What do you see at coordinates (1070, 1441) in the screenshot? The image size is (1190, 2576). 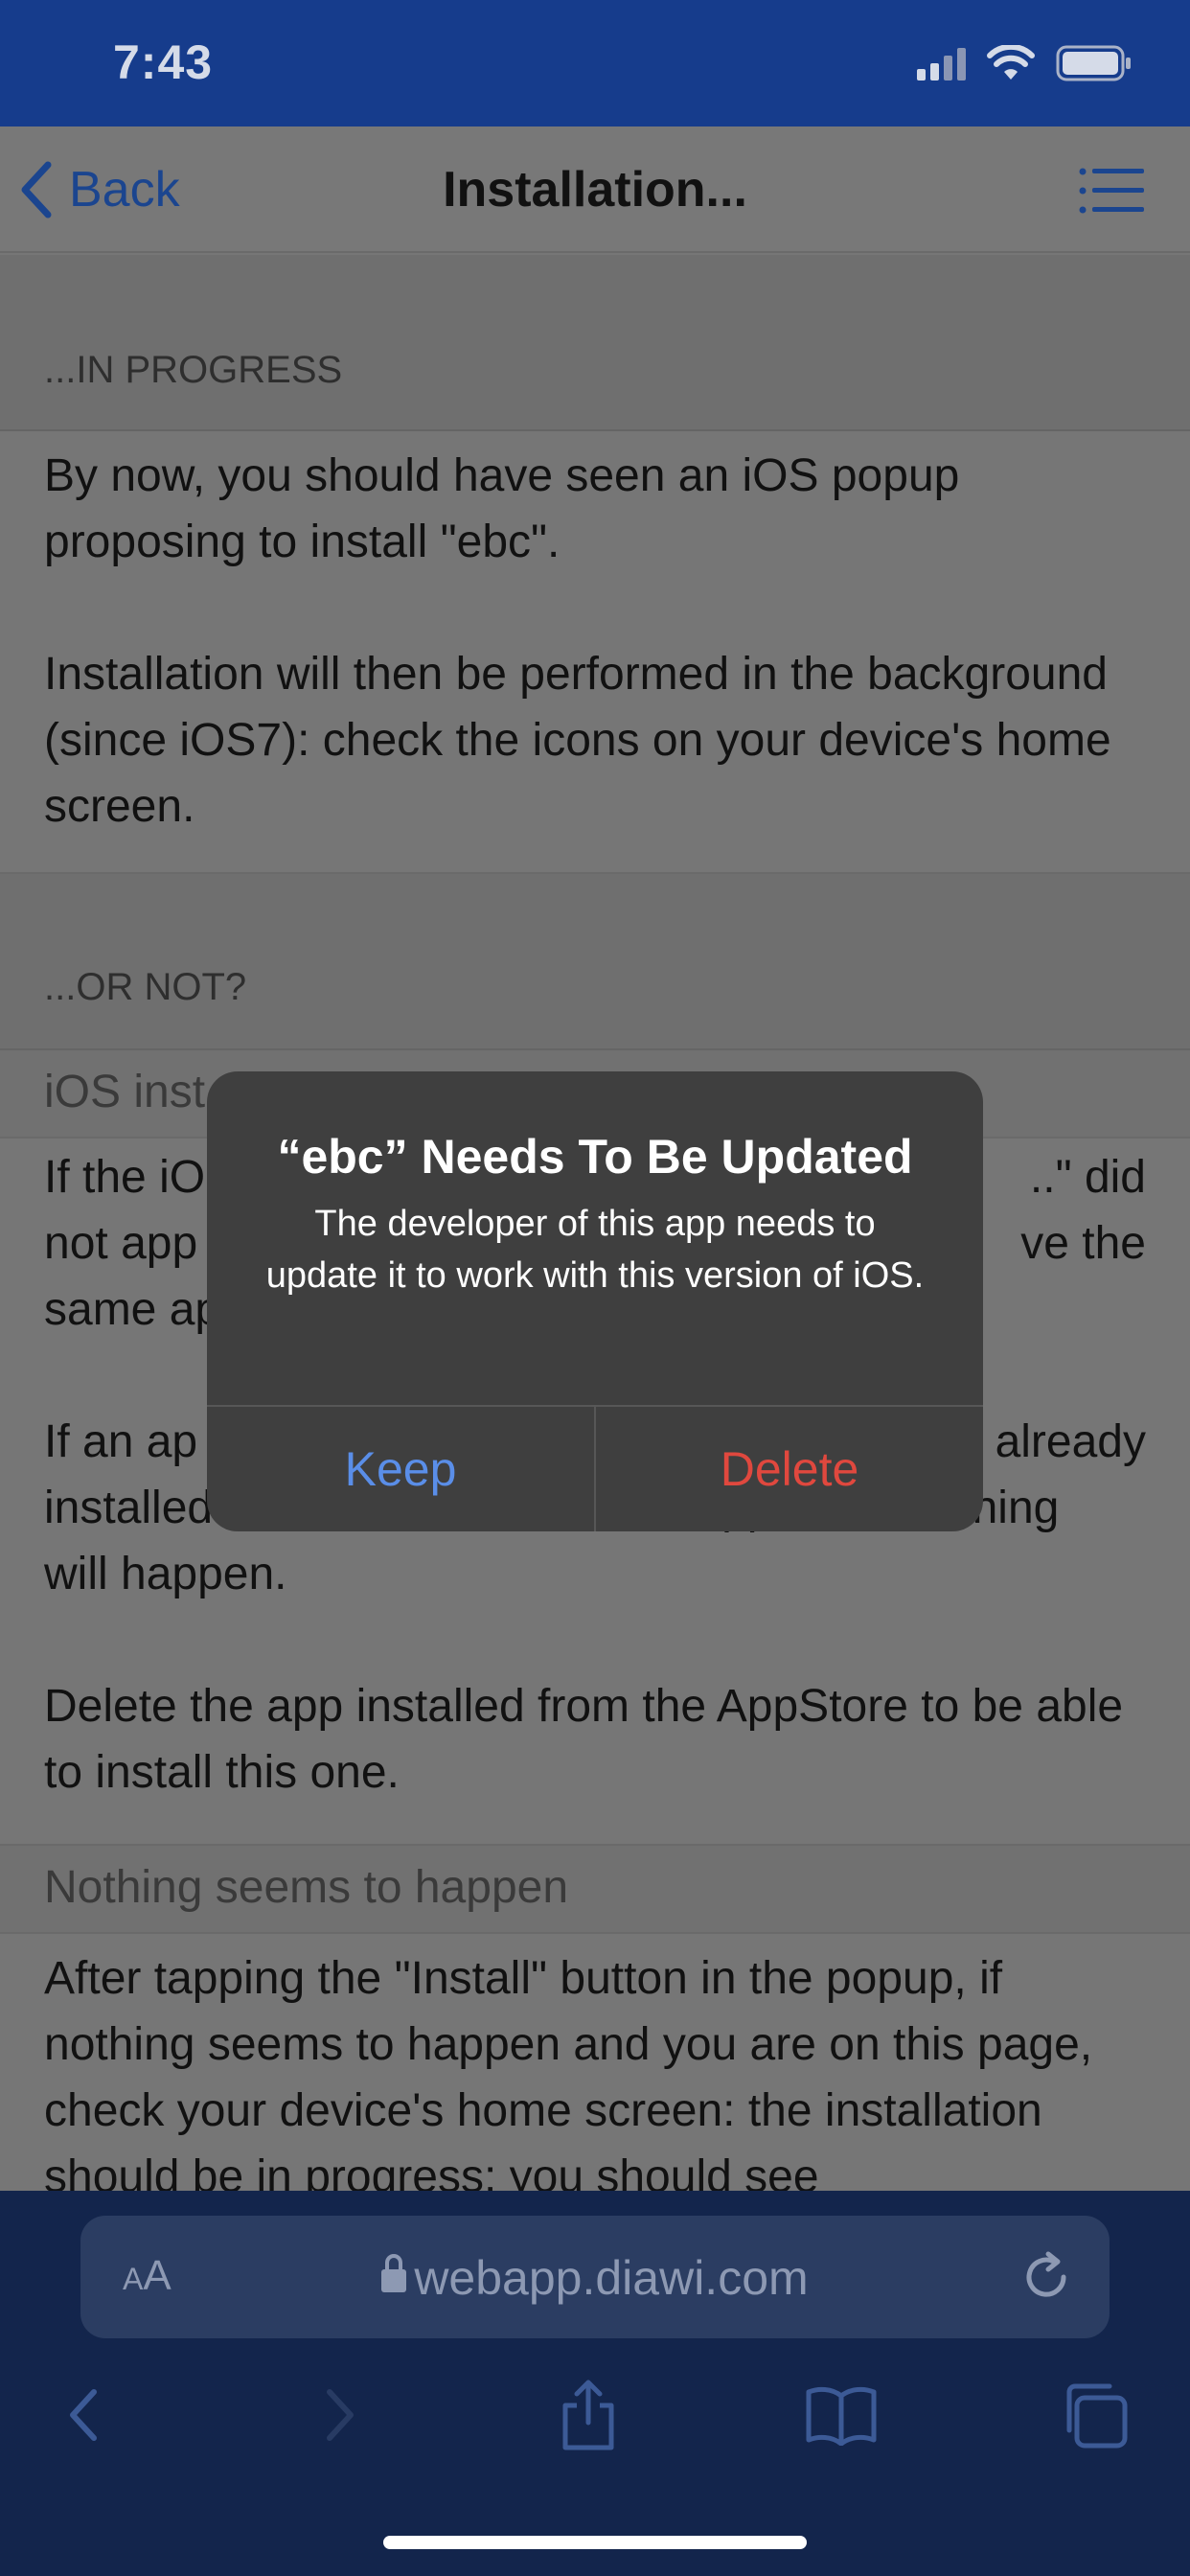 I see `text-fragment: already` at bounding box center [1070, 1441].